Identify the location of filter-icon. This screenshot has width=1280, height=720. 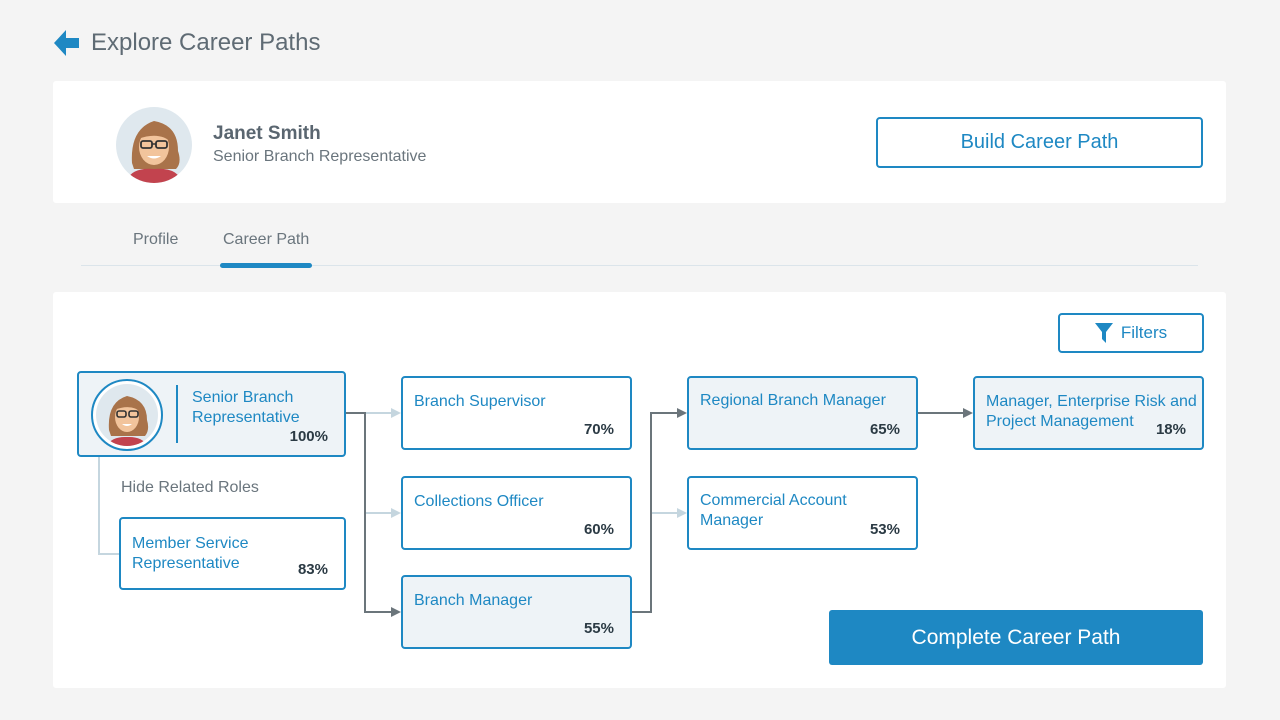
(1103, 333).